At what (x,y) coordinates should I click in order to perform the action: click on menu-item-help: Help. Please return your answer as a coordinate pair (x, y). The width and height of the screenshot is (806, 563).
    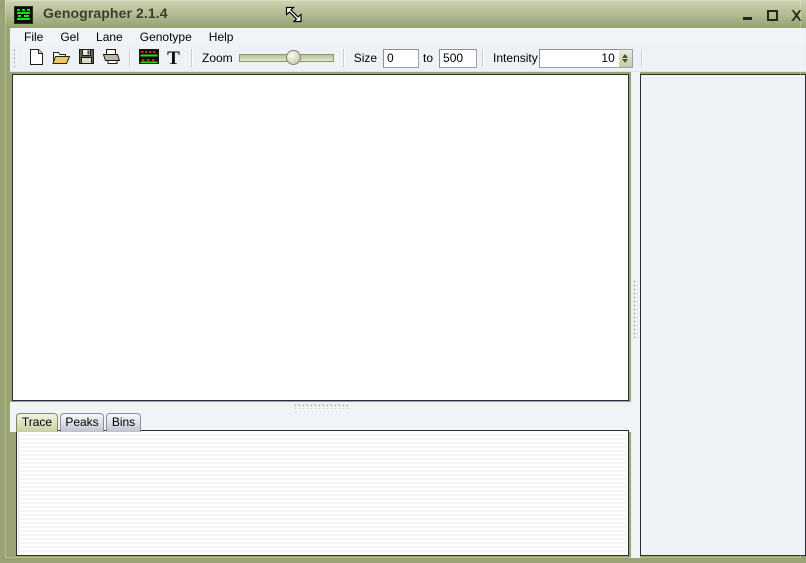
    Looking at the image, I should click on (222, 37).